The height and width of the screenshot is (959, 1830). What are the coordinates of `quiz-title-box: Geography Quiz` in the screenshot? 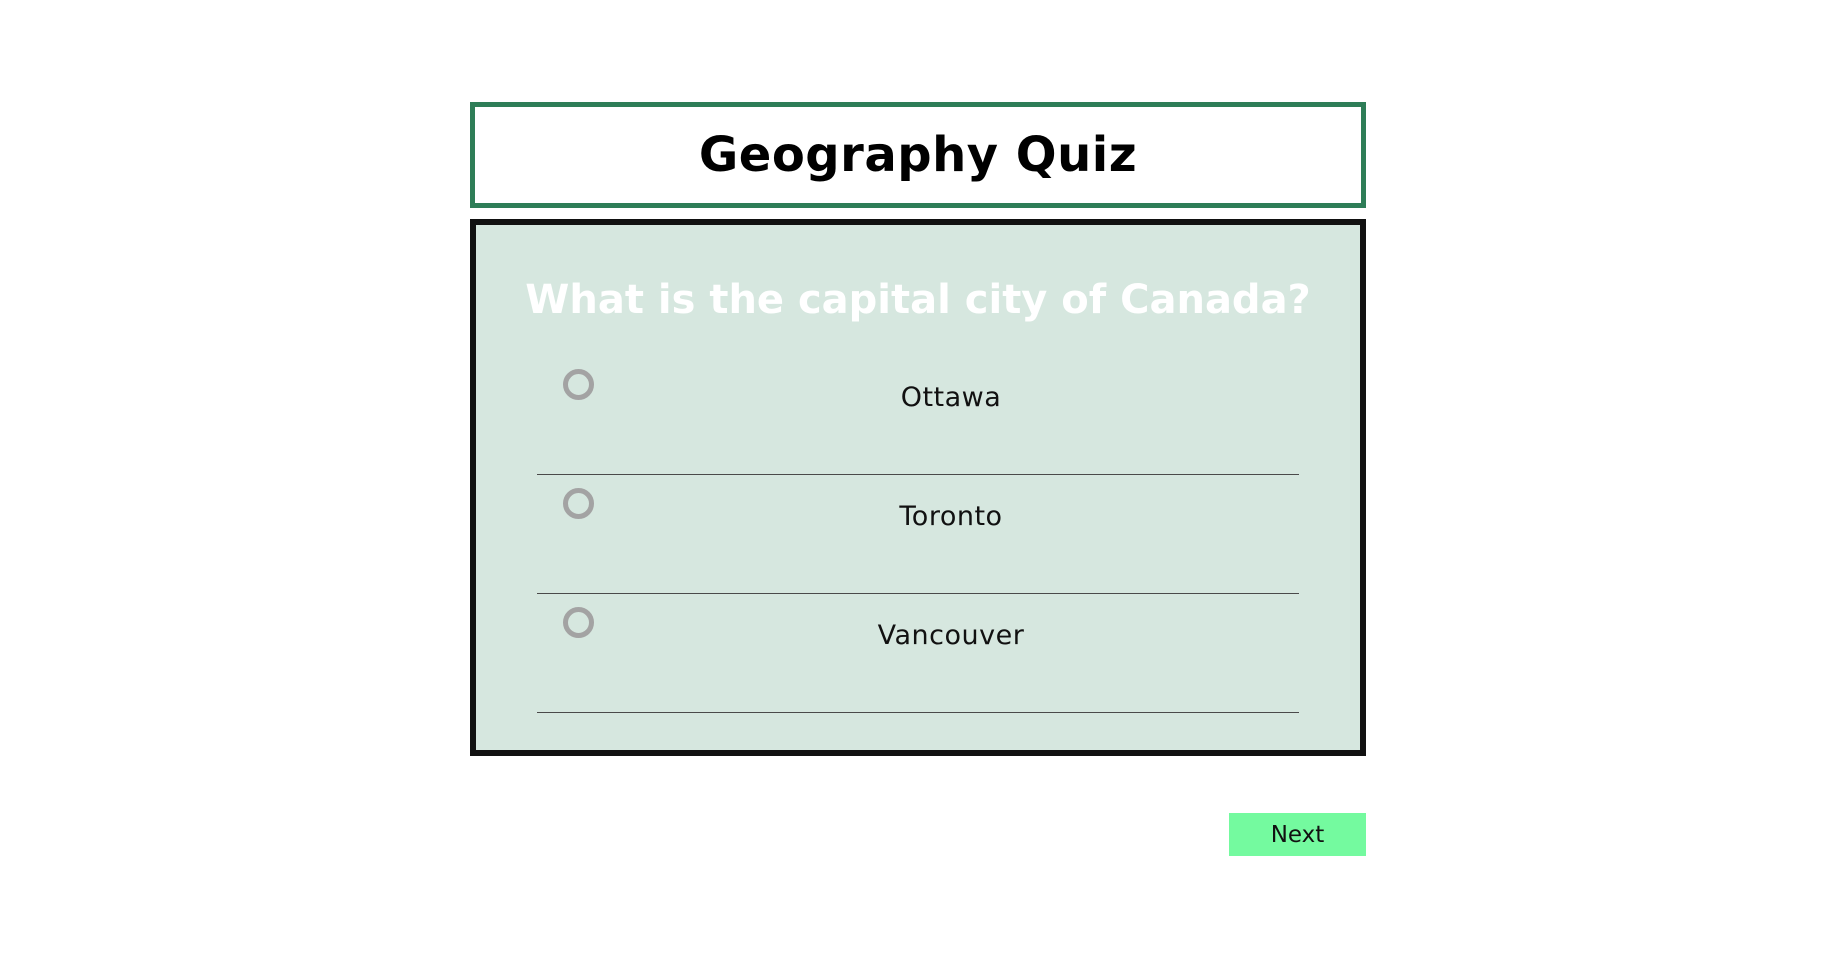 It's located at (918, 155).